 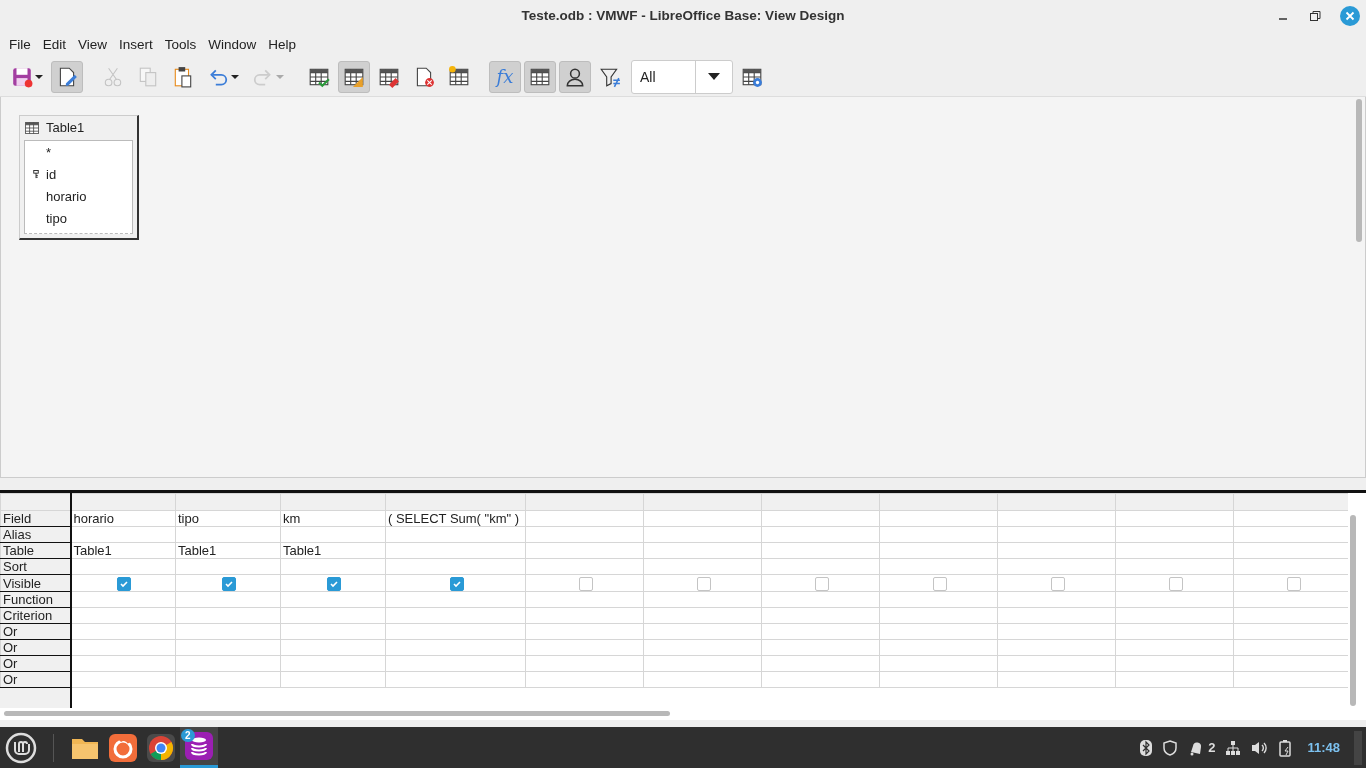 I want to click on table-window: Table1 * id horario tipo, so click(x=79, y=177).